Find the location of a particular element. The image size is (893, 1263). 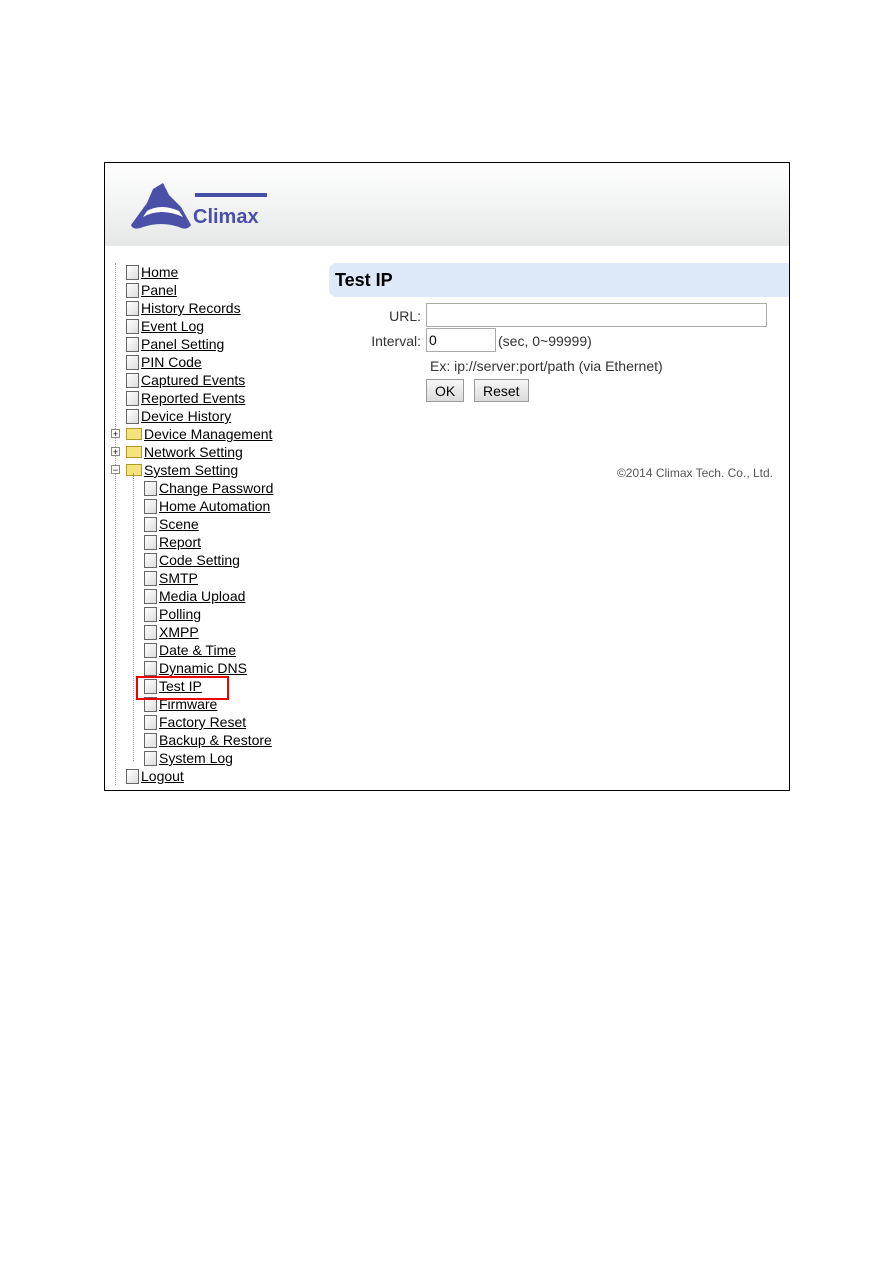

nav-item: Panel Setting is located at coordinates (175, 344).